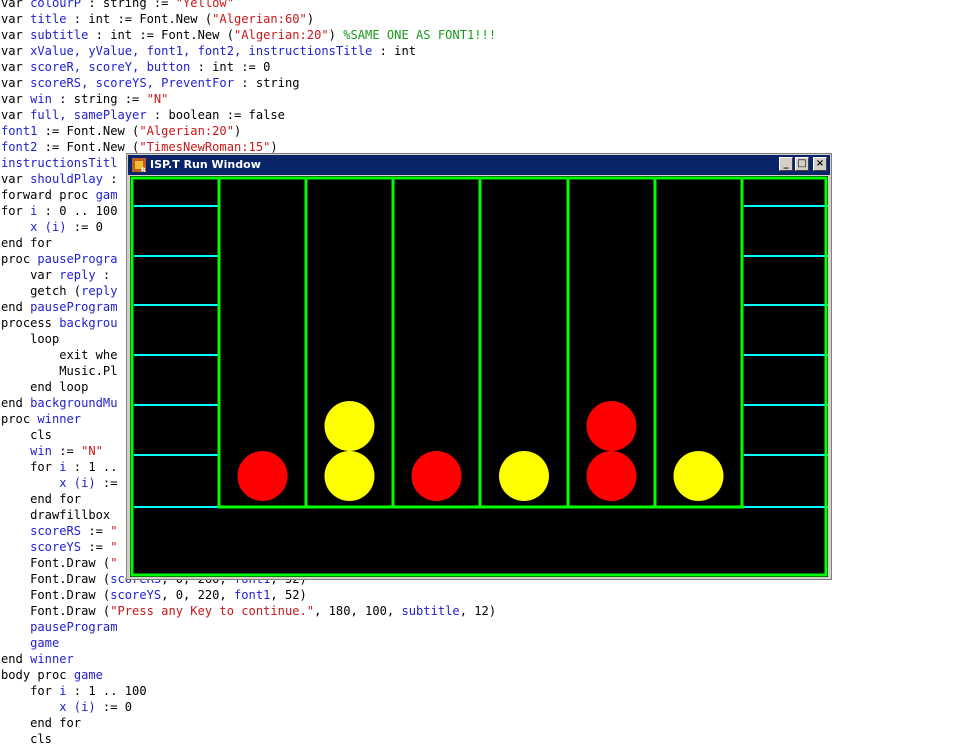  Describe the element at coordinates (248, 99) in the screenshot. I see `code-line: var win : string := "N"` at that location.